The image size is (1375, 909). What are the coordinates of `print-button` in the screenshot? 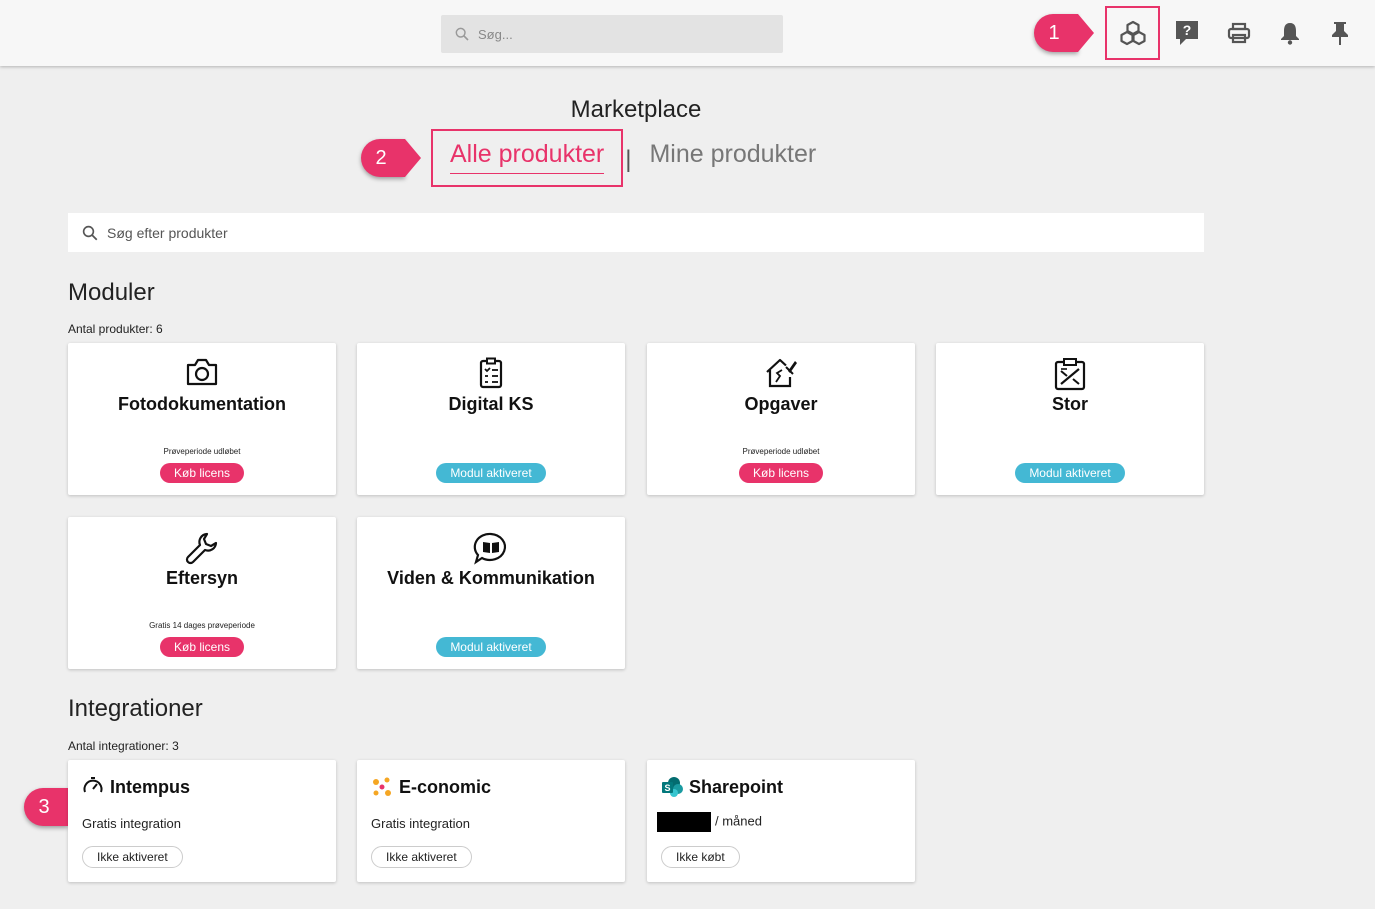 It's located at (1239, 33).